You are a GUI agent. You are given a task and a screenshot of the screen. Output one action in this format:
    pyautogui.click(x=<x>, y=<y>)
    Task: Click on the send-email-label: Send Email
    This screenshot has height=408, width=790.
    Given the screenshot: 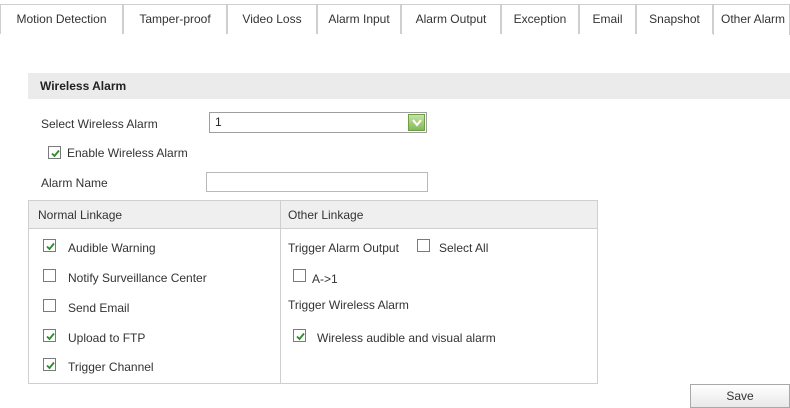 What is the action you would take?
    pyautogui.click(x=99, y=308)
    